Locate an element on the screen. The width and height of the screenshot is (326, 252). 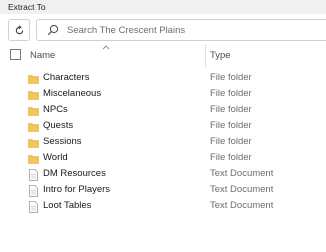
file-row: Sessions File folder is located at coordinates (163, 142).